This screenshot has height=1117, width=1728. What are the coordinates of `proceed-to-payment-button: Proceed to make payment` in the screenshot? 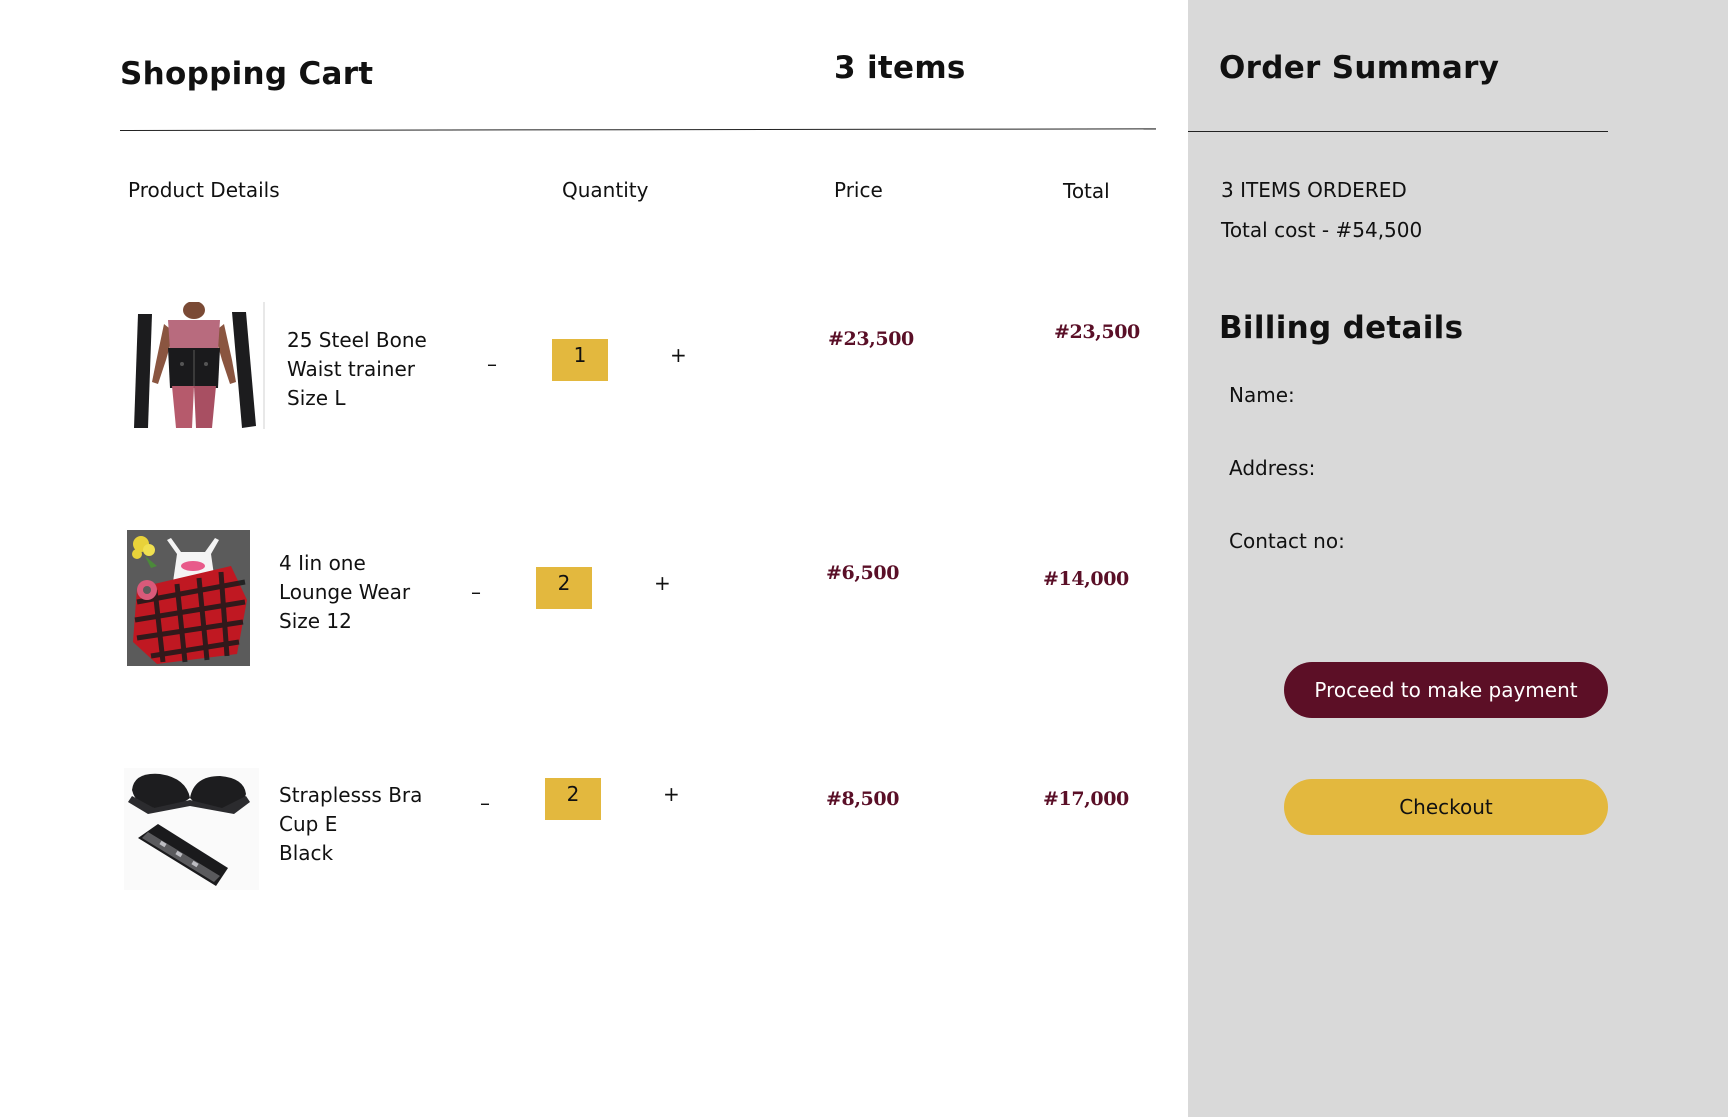 It's located at (1446, 690).